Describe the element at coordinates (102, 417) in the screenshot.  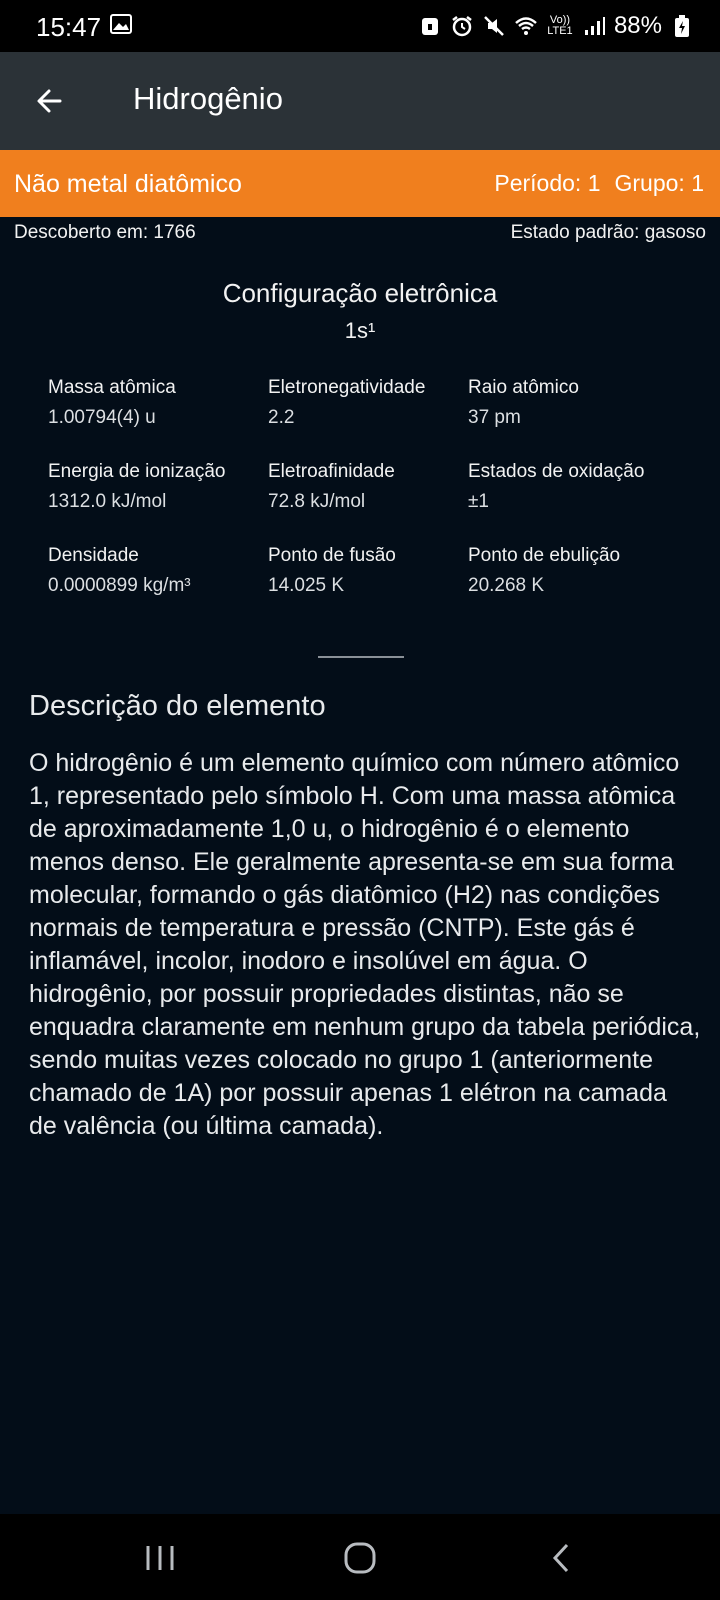
I see `property-value: 1.00794(4) u` at that location.